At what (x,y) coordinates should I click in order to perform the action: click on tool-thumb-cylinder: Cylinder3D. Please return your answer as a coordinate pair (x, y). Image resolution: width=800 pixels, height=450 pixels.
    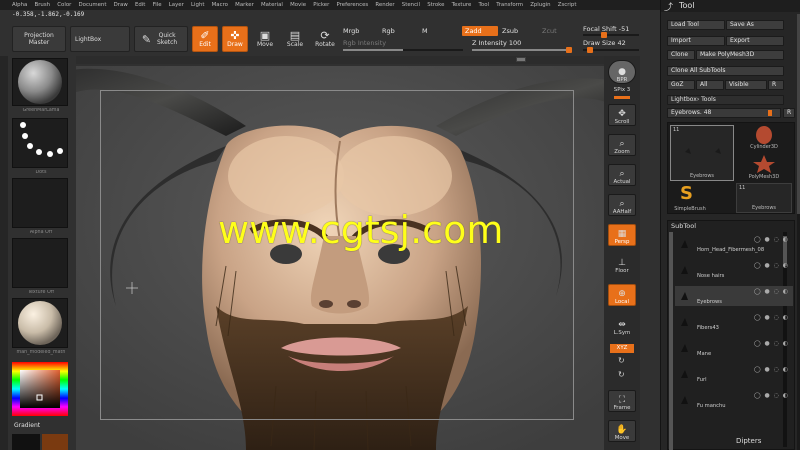
    Looking at the image, I should click on (764, 138).